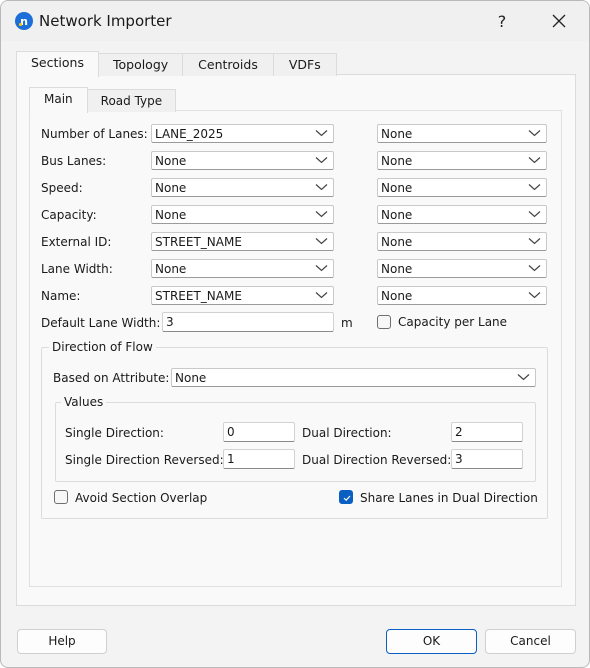  Describe the element at coordinates (502, 21) in the screenshot. I see `help-icon: ?` at that location.